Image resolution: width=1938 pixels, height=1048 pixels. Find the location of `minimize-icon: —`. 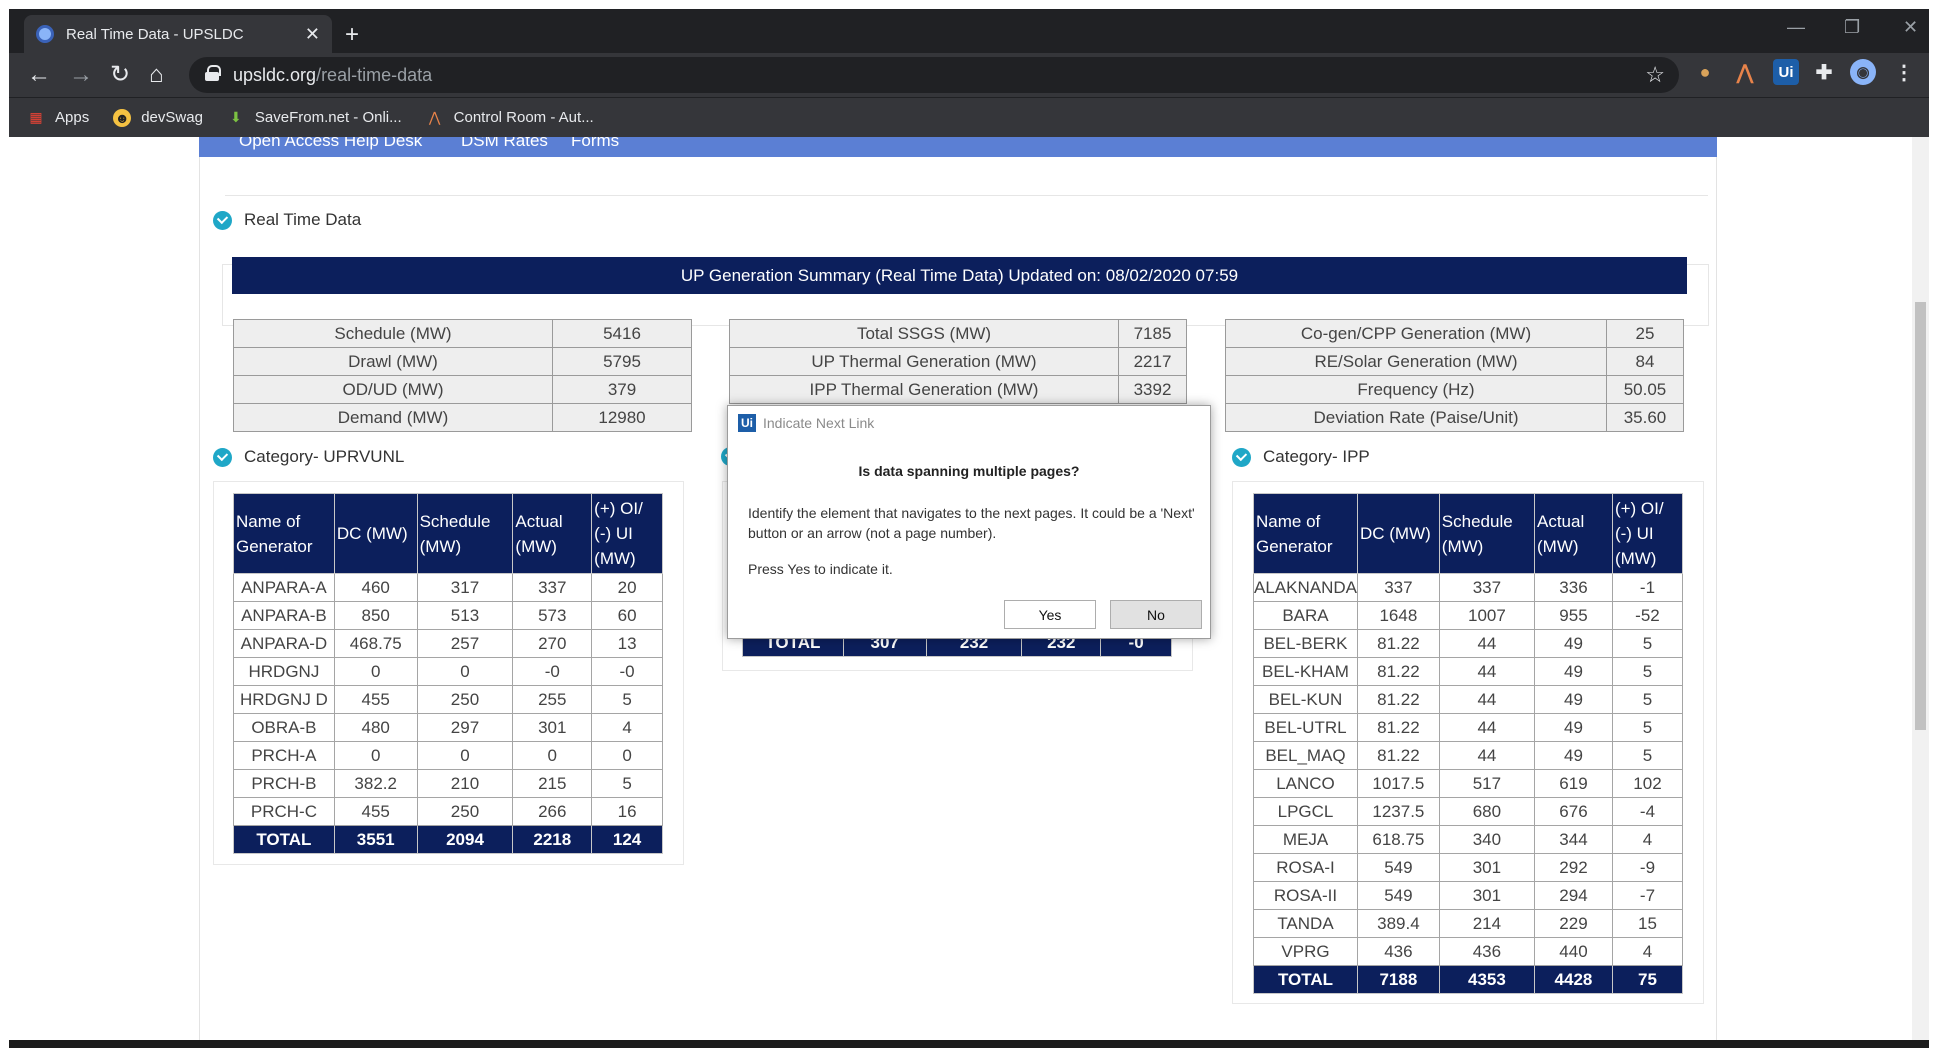

minimize-icon: — is located at coordinates (1796, 27).